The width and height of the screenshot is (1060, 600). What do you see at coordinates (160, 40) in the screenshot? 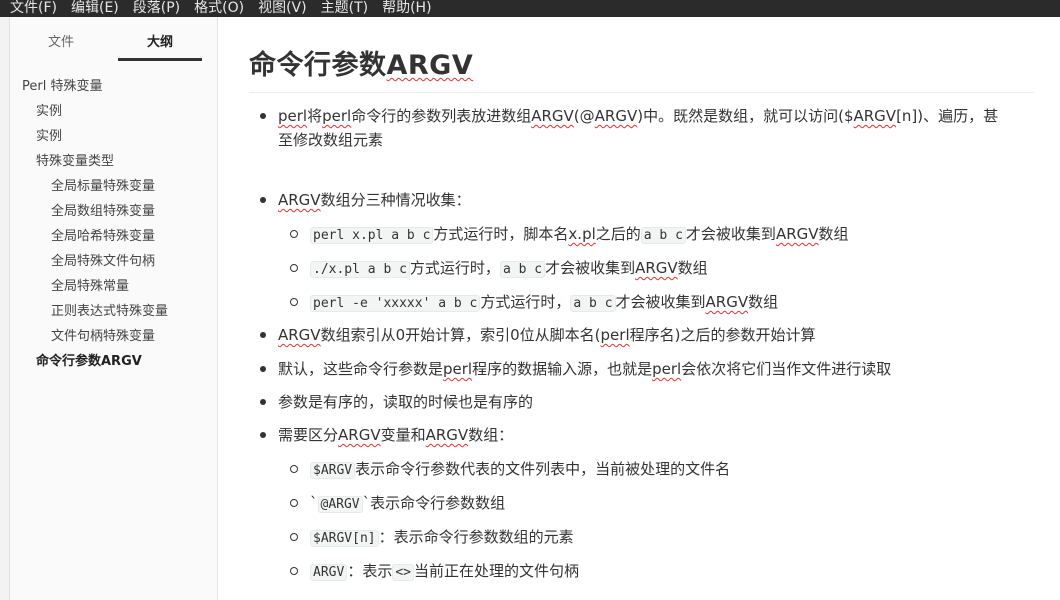
I see `tab-outline: 大纲` at bounding box center [160, 40].